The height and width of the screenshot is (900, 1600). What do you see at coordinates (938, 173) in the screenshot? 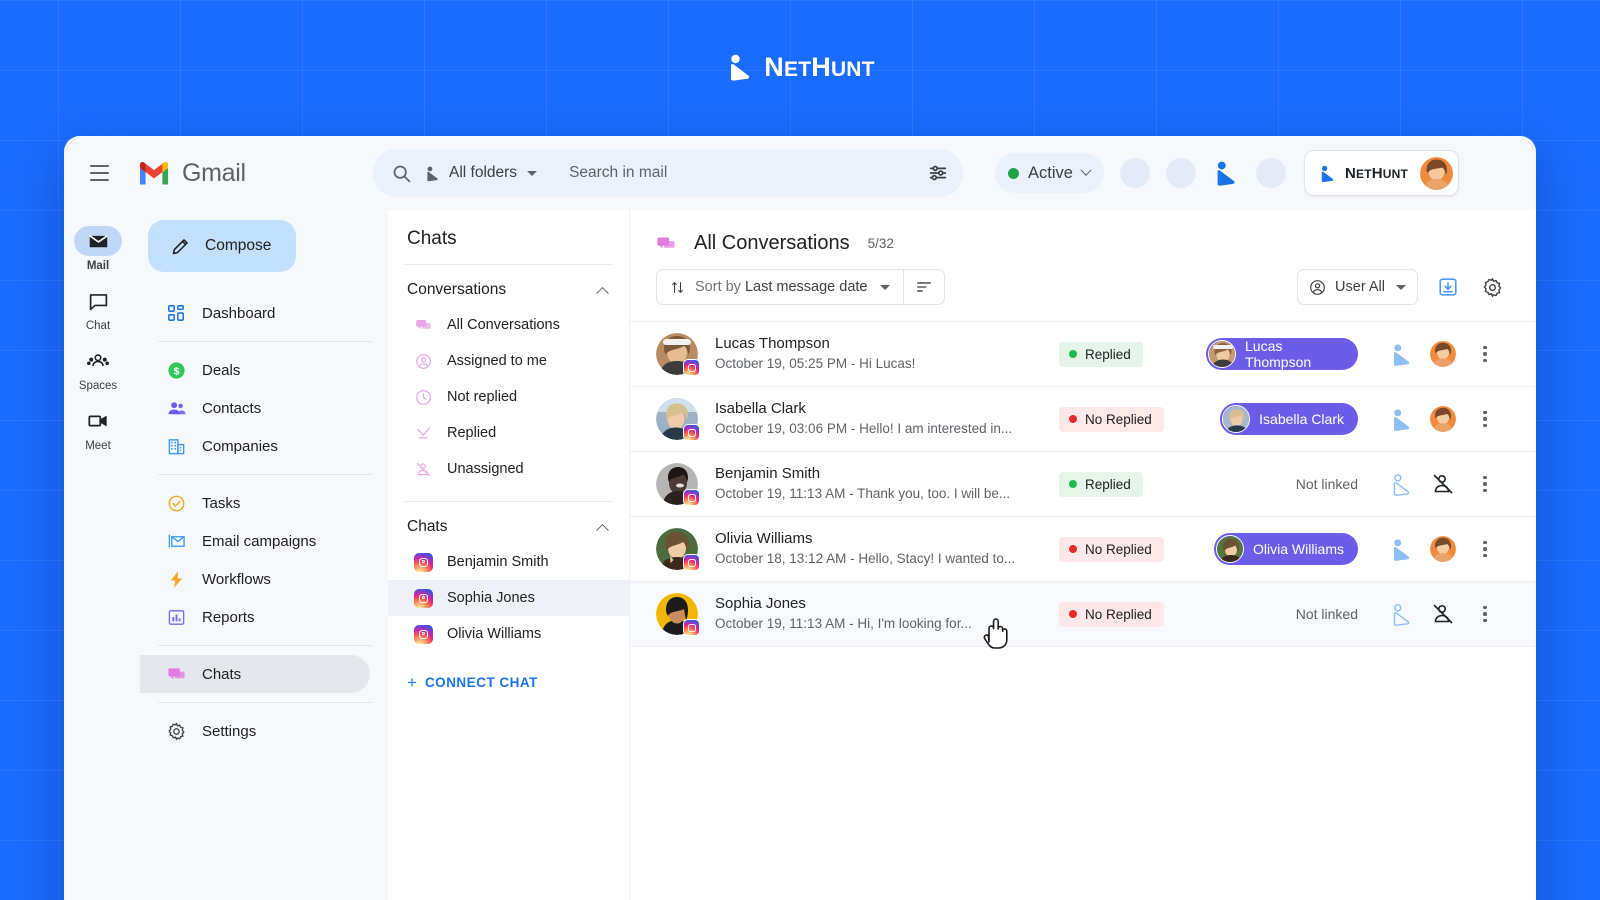
I see `search-options-icon` at bounding box center [938, 173].